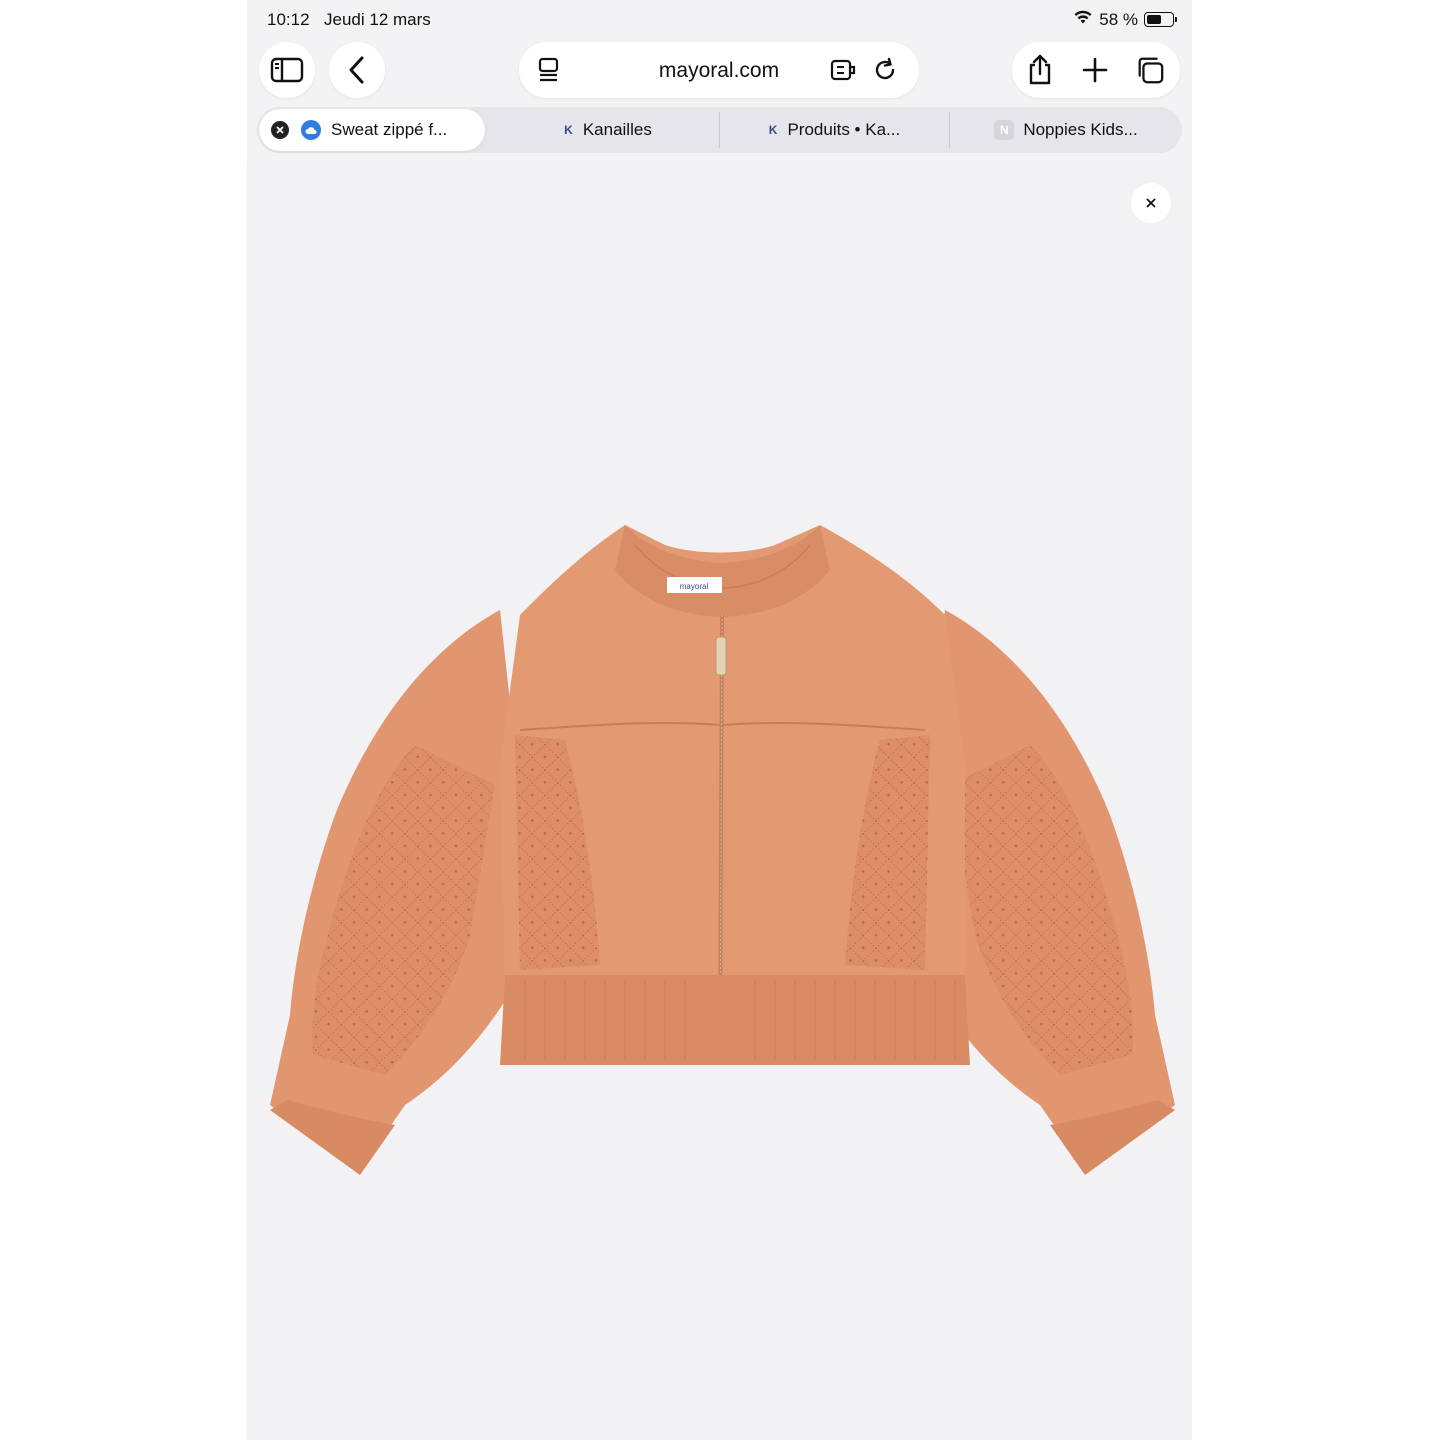 Image resolution: width=1440 pixels, height=1440 pixels. What do you see at coordinates (1154, 19) in the screenshot?
I see `battery-level` at bounding box center [1154, 19].